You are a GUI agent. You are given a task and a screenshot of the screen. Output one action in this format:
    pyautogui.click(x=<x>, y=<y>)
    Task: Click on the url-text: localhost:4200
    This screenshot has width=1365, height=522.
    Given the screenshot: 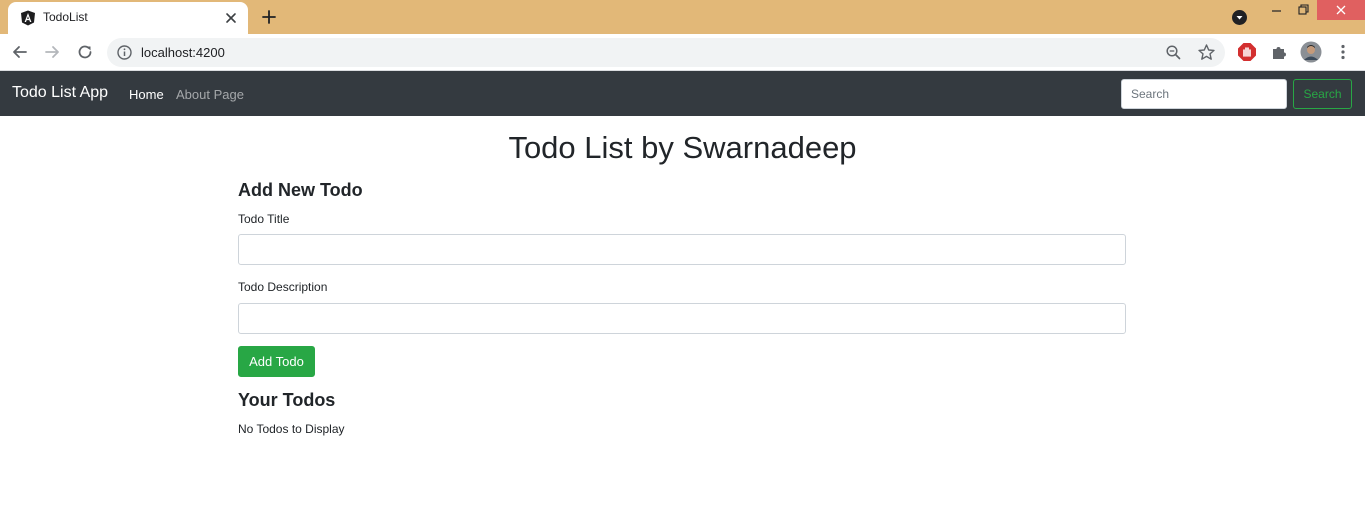 What is the action you would take?
    pyautogui.click(x=183, y=52)
    